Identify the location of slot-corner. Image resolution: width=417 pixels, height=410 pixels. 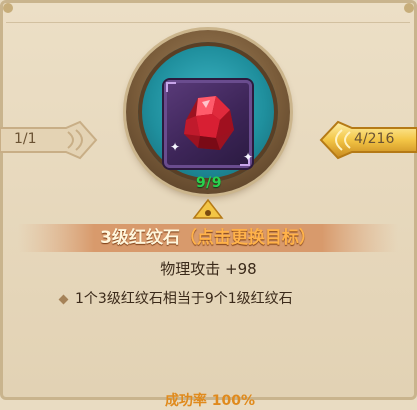
(171, 87).